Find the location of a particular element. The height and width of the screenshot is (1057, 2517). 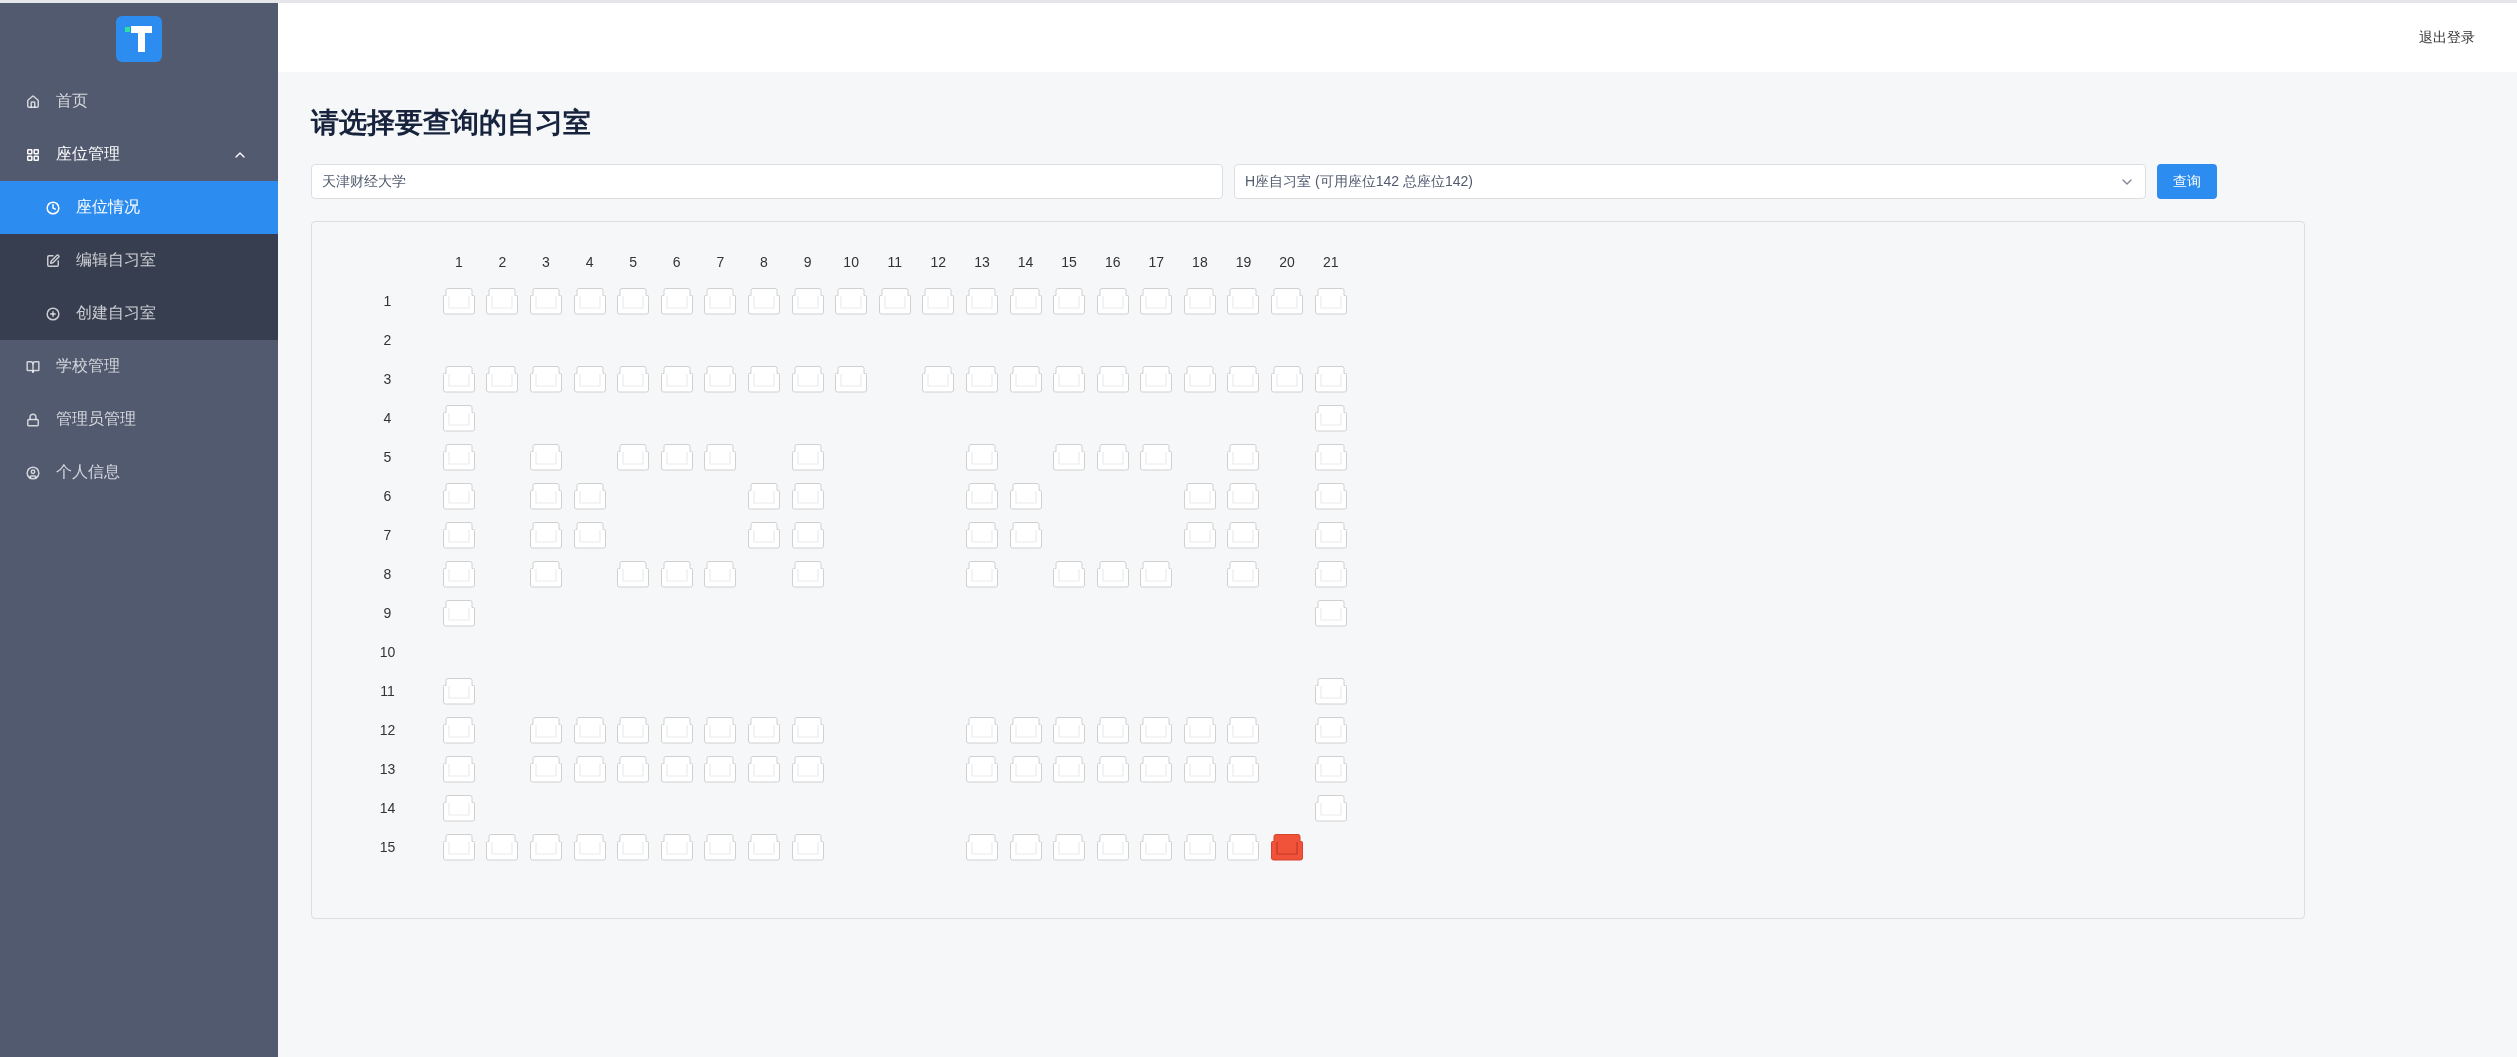

sidebar-item: 学校管理 is located at coordinates (139, 366).